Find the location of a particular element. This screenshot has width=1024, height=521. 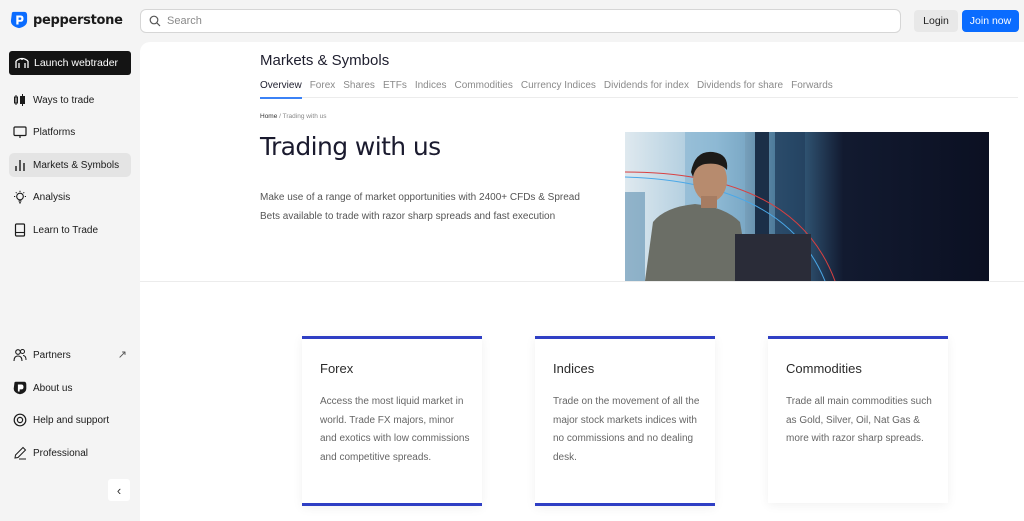

sidebar-item-about-us: About us is located at coordinates (70, 388).